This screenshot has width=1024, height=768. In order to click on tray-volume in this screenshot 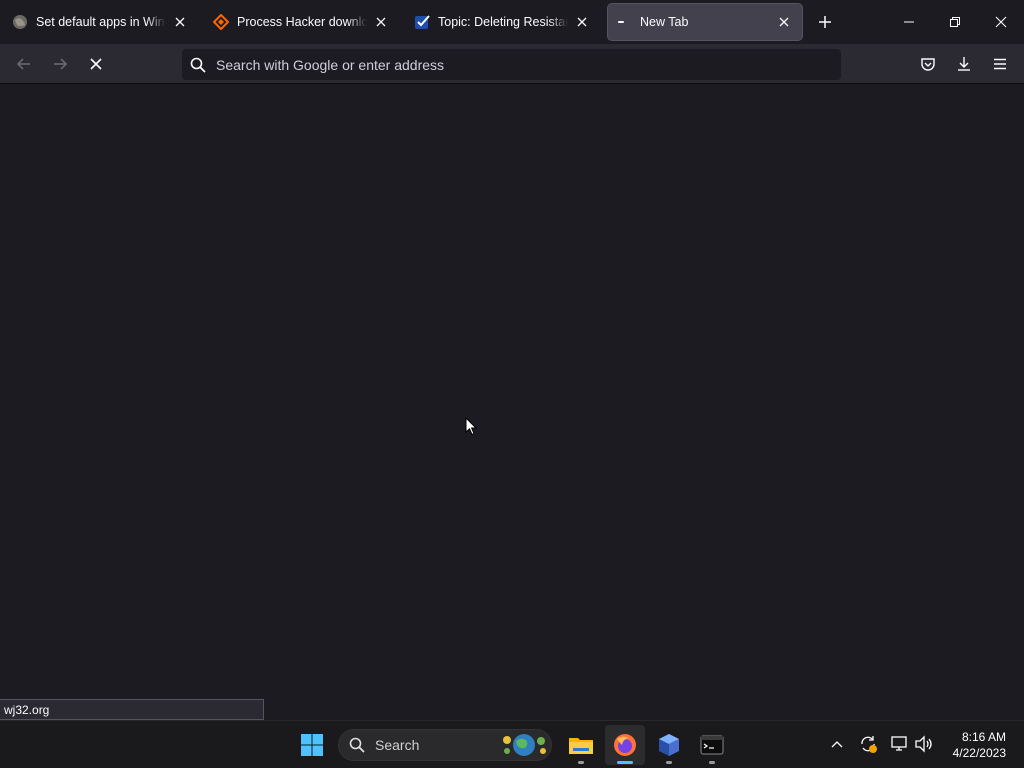, I will do `click(924, 744)`.